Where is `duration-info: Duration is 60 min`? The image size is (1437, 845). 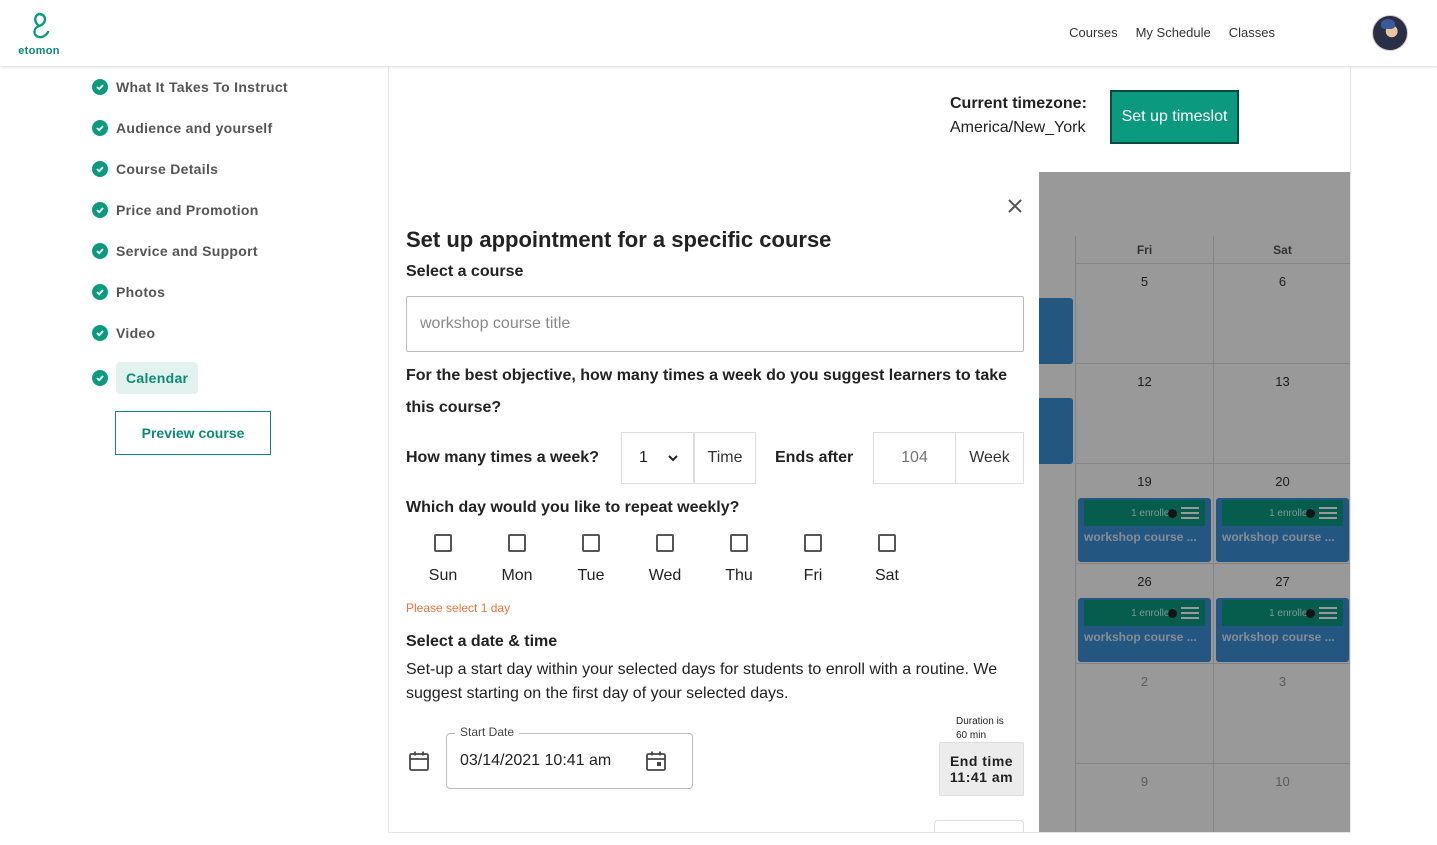 duration-info: Duration is 60 min is located at coordinates (980, 728).